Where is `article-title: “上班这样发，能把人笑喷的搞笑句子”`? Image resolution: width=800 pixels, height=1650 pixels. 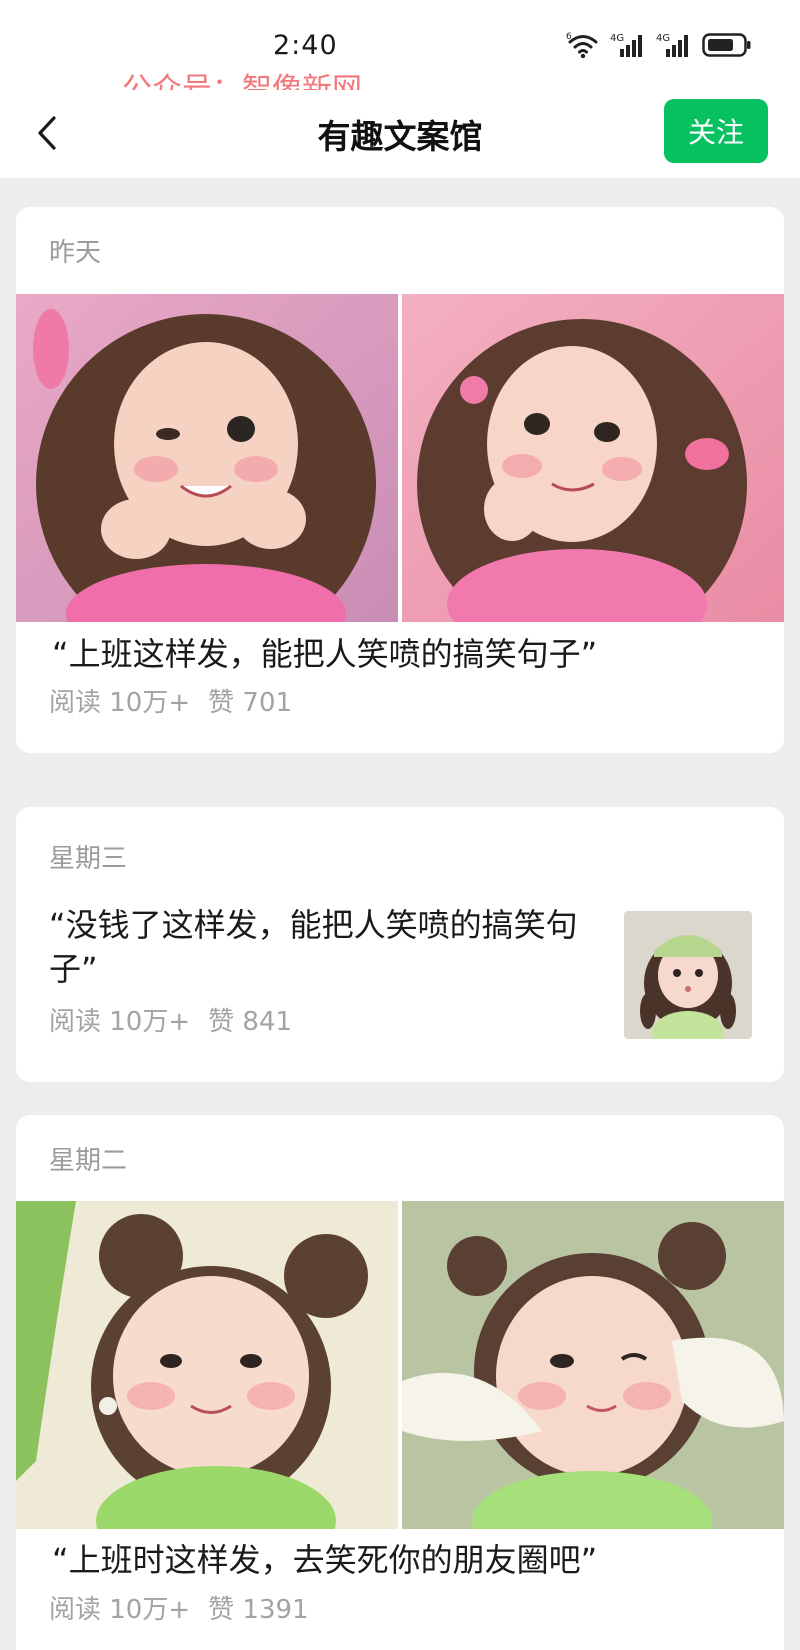
article-title: “上班这样发，能把人笑喷的搞笑句子” is located at coordinates (403, 654).